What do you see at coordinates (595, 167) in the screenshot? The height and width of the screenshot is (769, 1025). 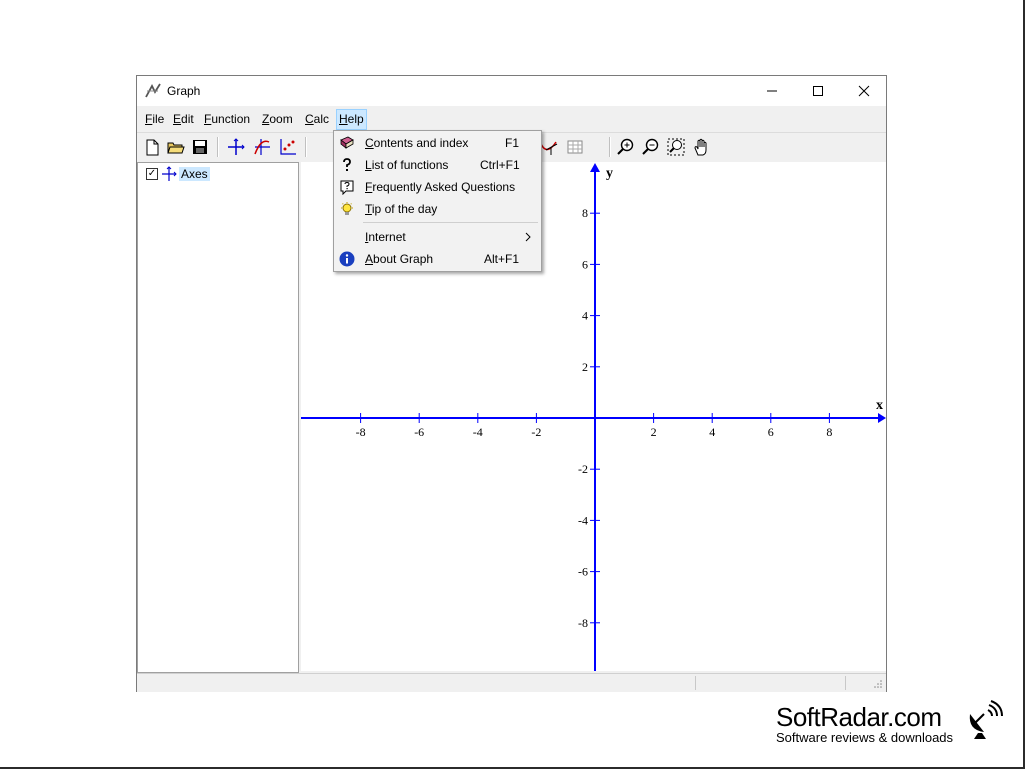 I see `y-axis-arrow` at bounding box center [595, 167].